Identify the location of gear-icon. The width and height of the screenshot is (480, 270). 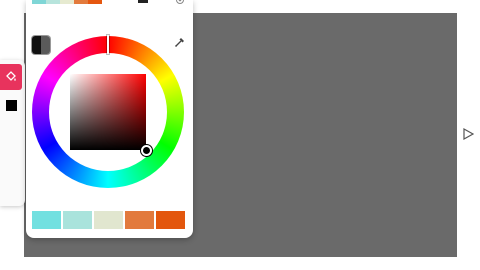
(180, 3).